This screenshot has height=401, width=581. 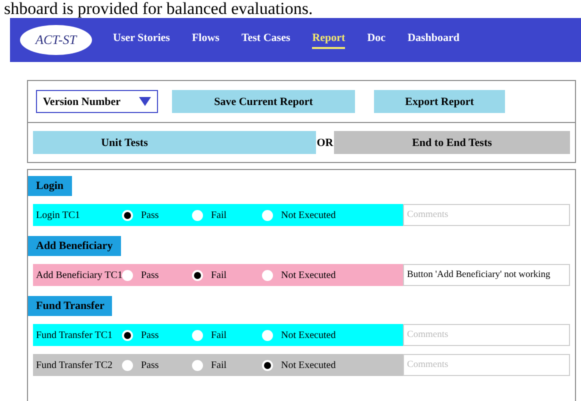 I want to click on section-header: Add Beneficiary, so click(x=74, y=246).